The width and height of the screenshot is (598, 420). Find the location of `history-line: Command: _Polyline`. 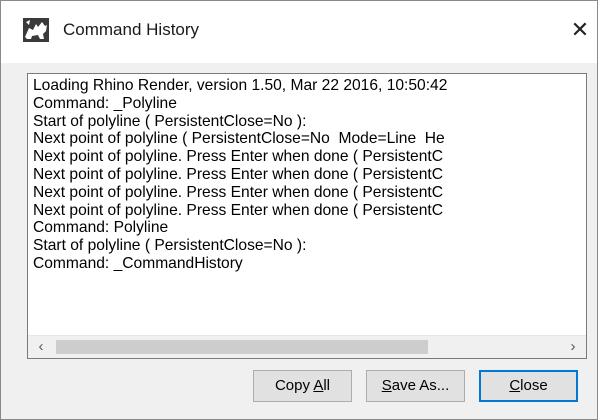

history-line: Command: _Polyline is located at coordinates (105, 103).